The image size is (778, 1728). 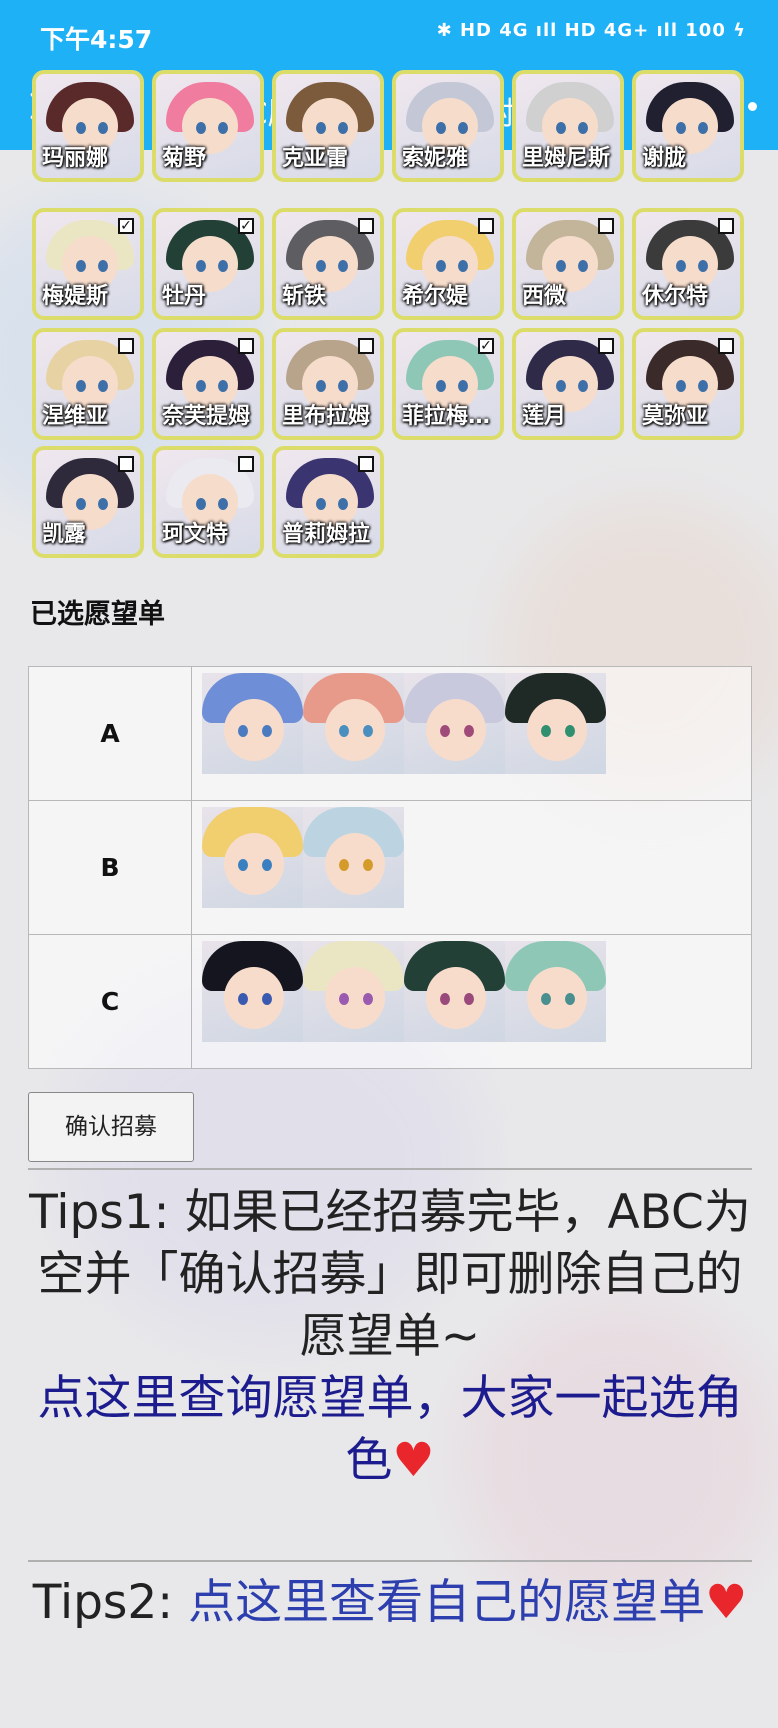 I want to click on character-tile: 奈芙提姆, so click(x=208, y=384).